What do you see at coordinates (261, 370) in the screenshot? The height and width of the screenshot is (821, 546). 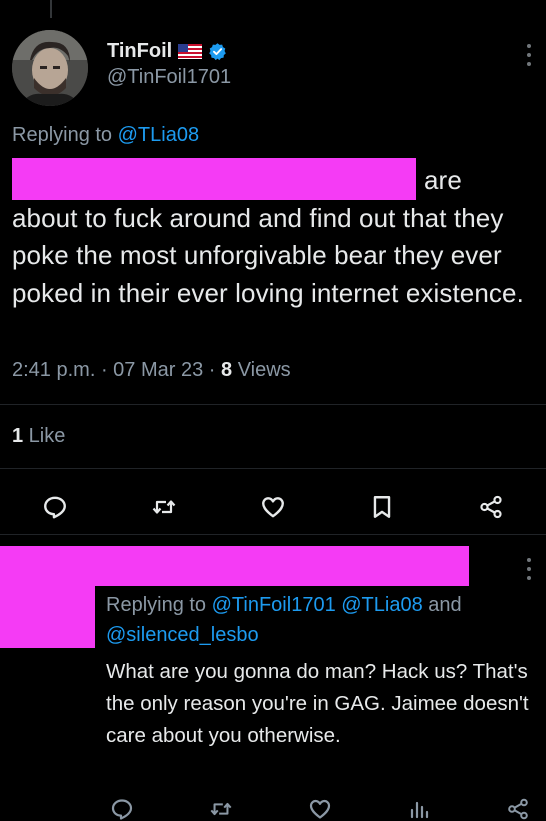 I see `views-label: Views` at bounding box center [261, 370].